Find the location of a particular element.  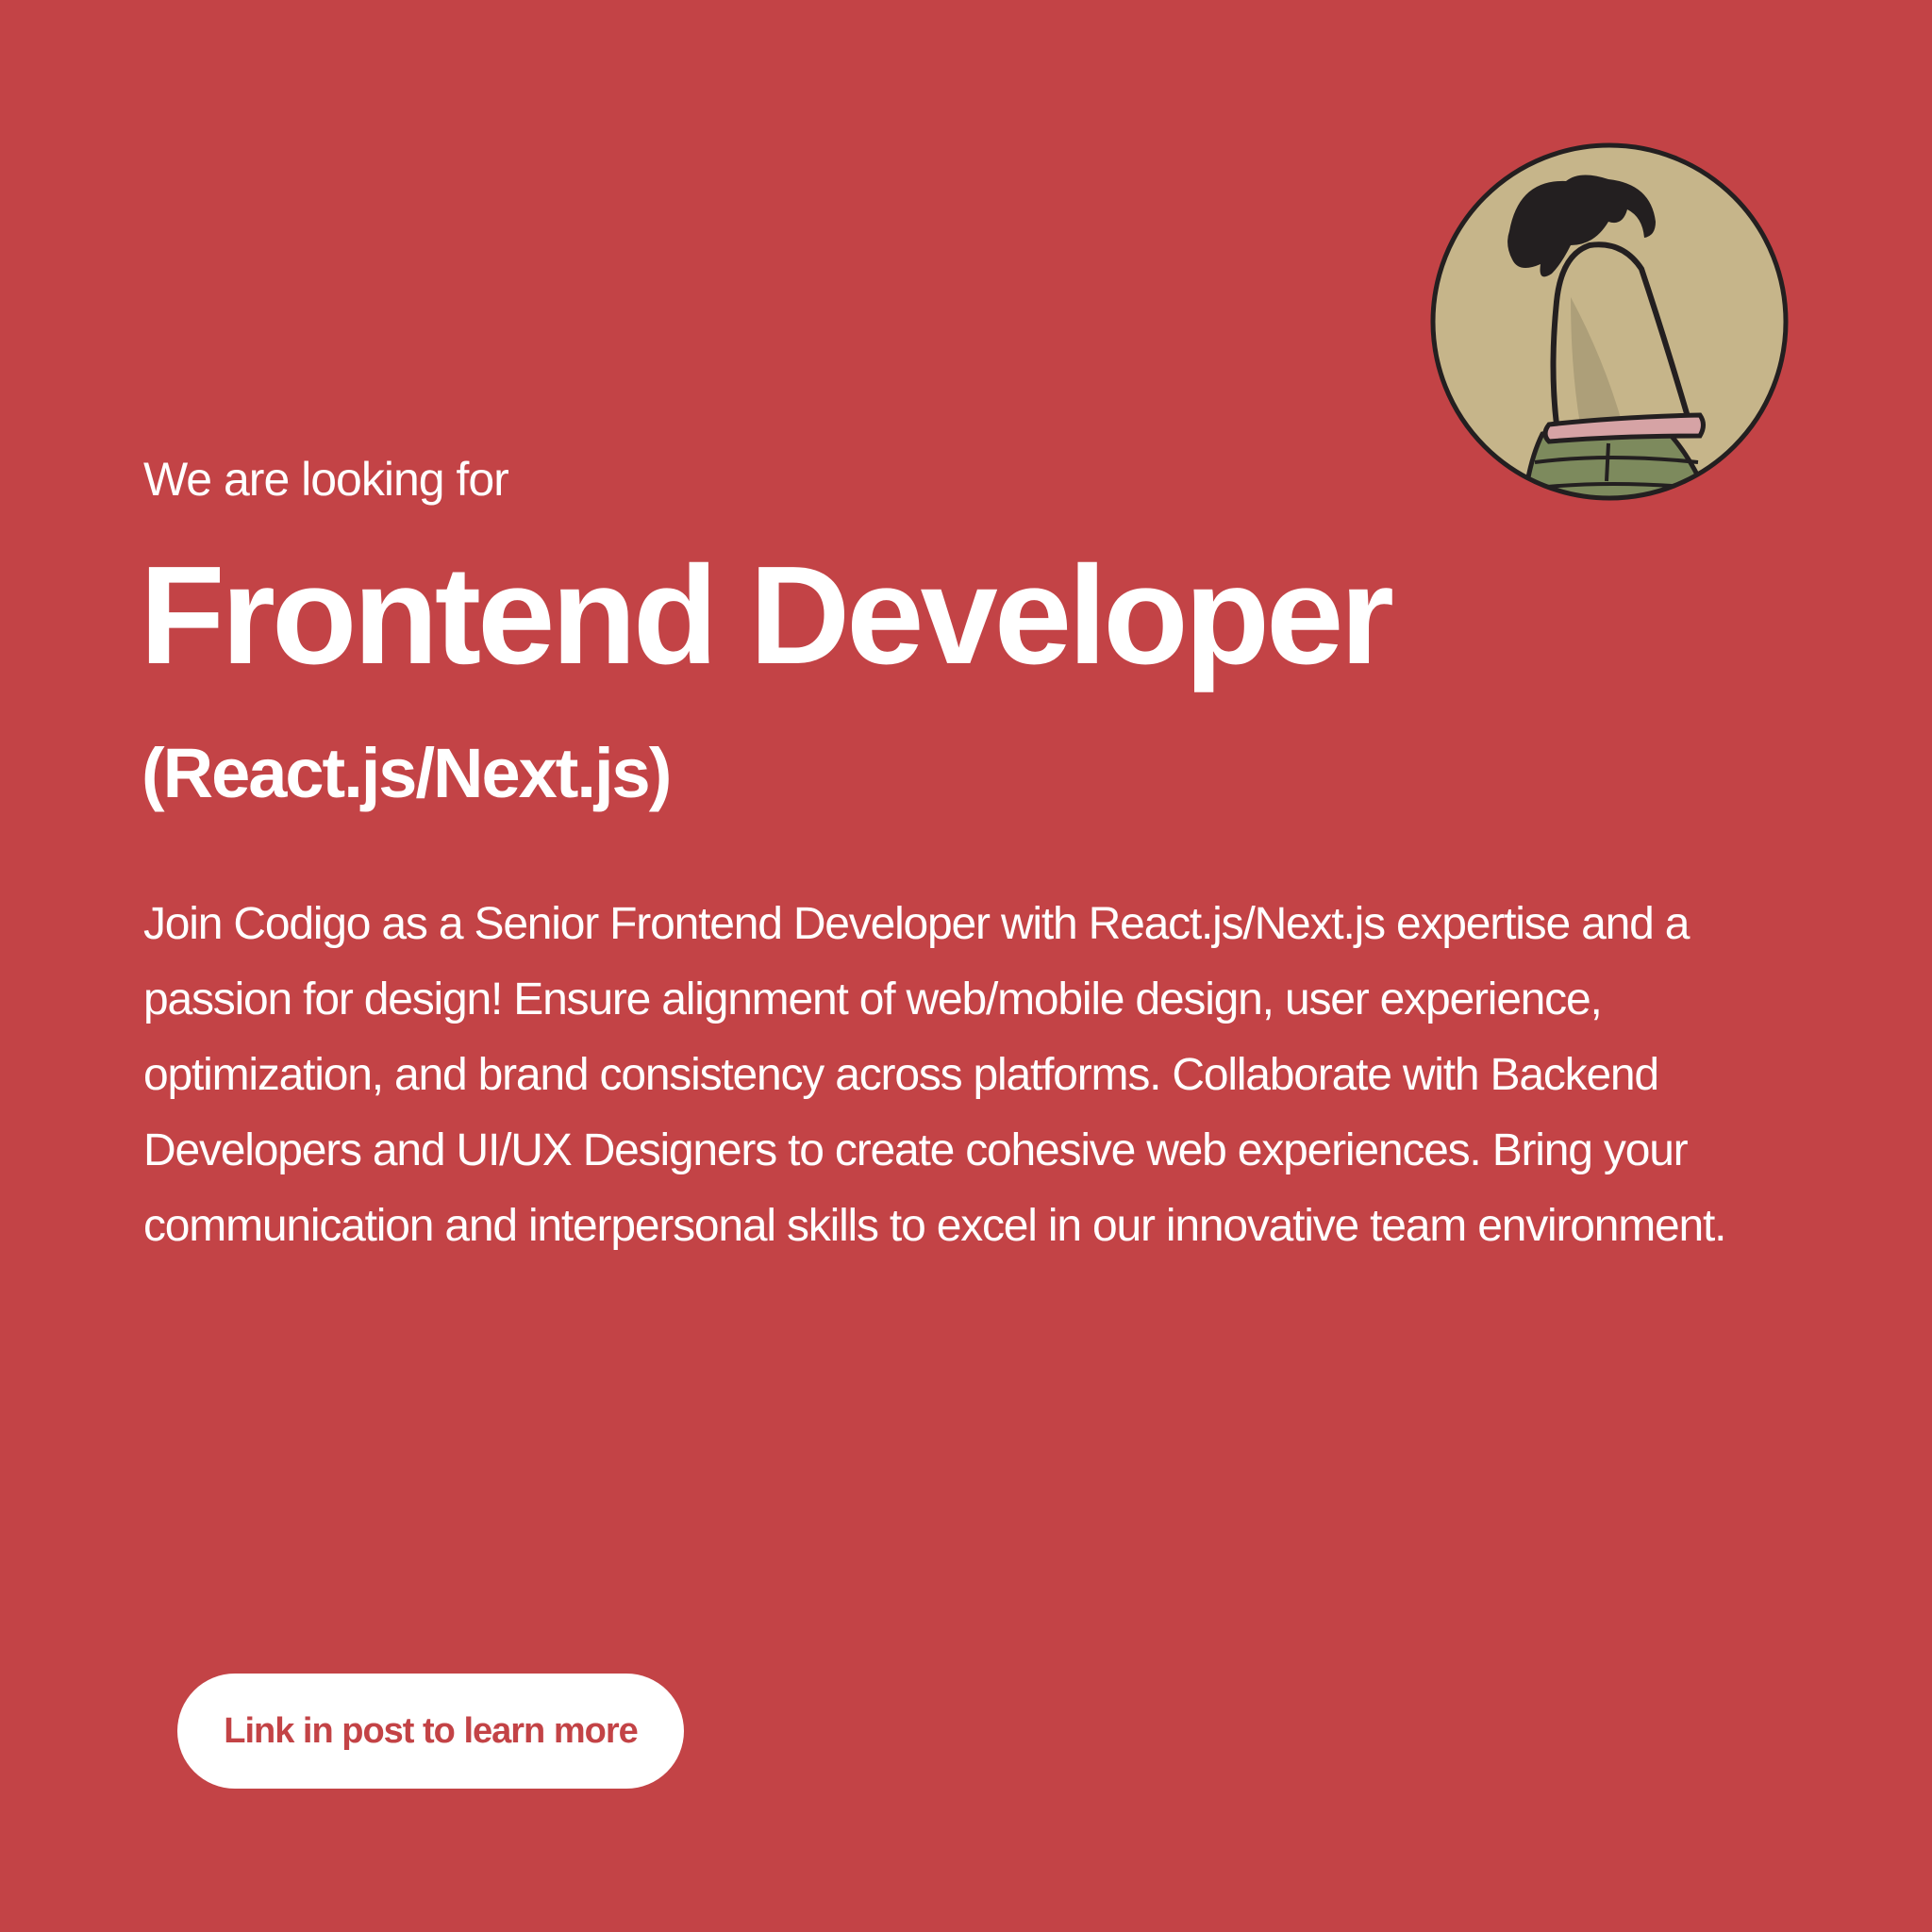

avatar is located at coordinates (1610, 322).